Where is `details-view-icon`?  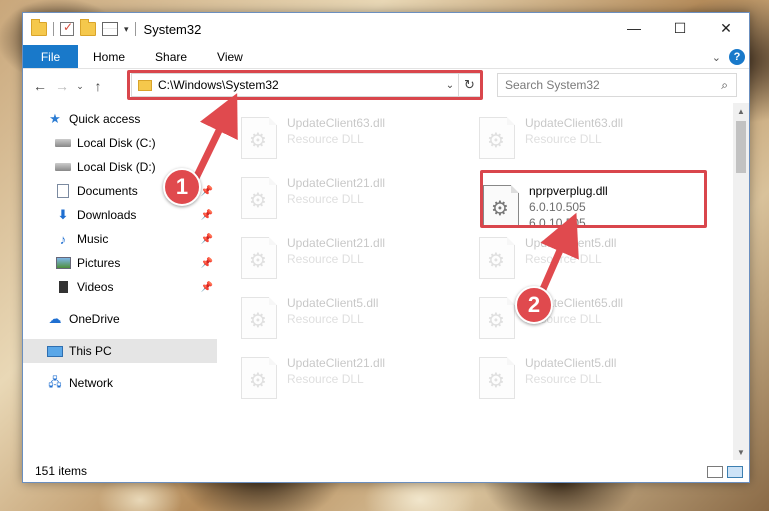 details-view-icon is located at coordinates (715, 472).